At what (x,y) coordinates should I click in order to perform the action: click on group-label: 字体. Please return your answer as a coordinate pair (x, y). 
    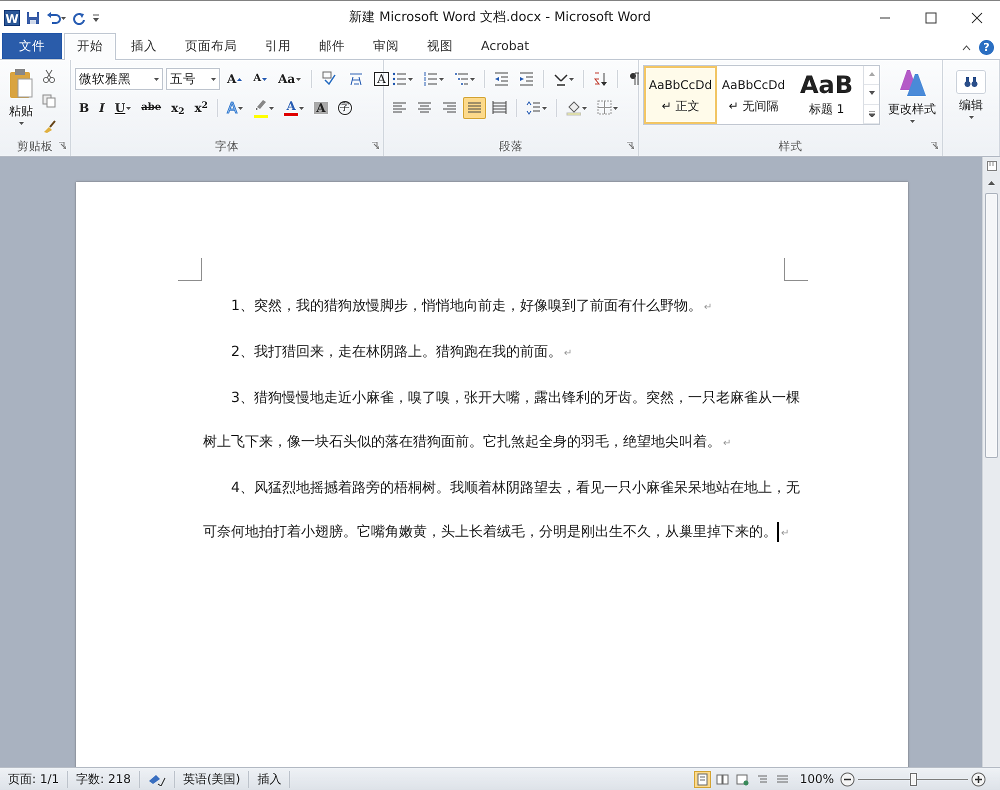
    Looking at the image, I should click on (227, 147).